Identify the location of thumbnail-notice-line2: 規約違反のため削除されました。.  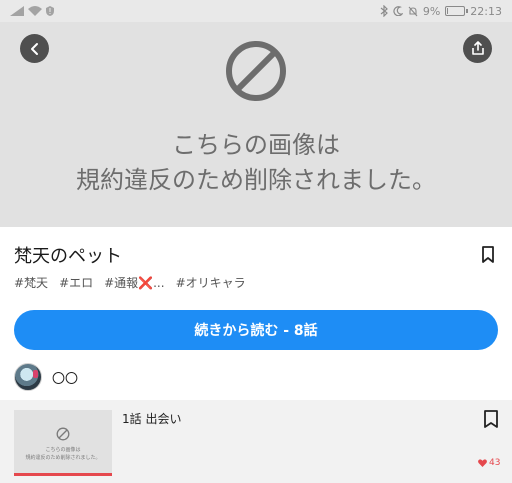
(63, 458).